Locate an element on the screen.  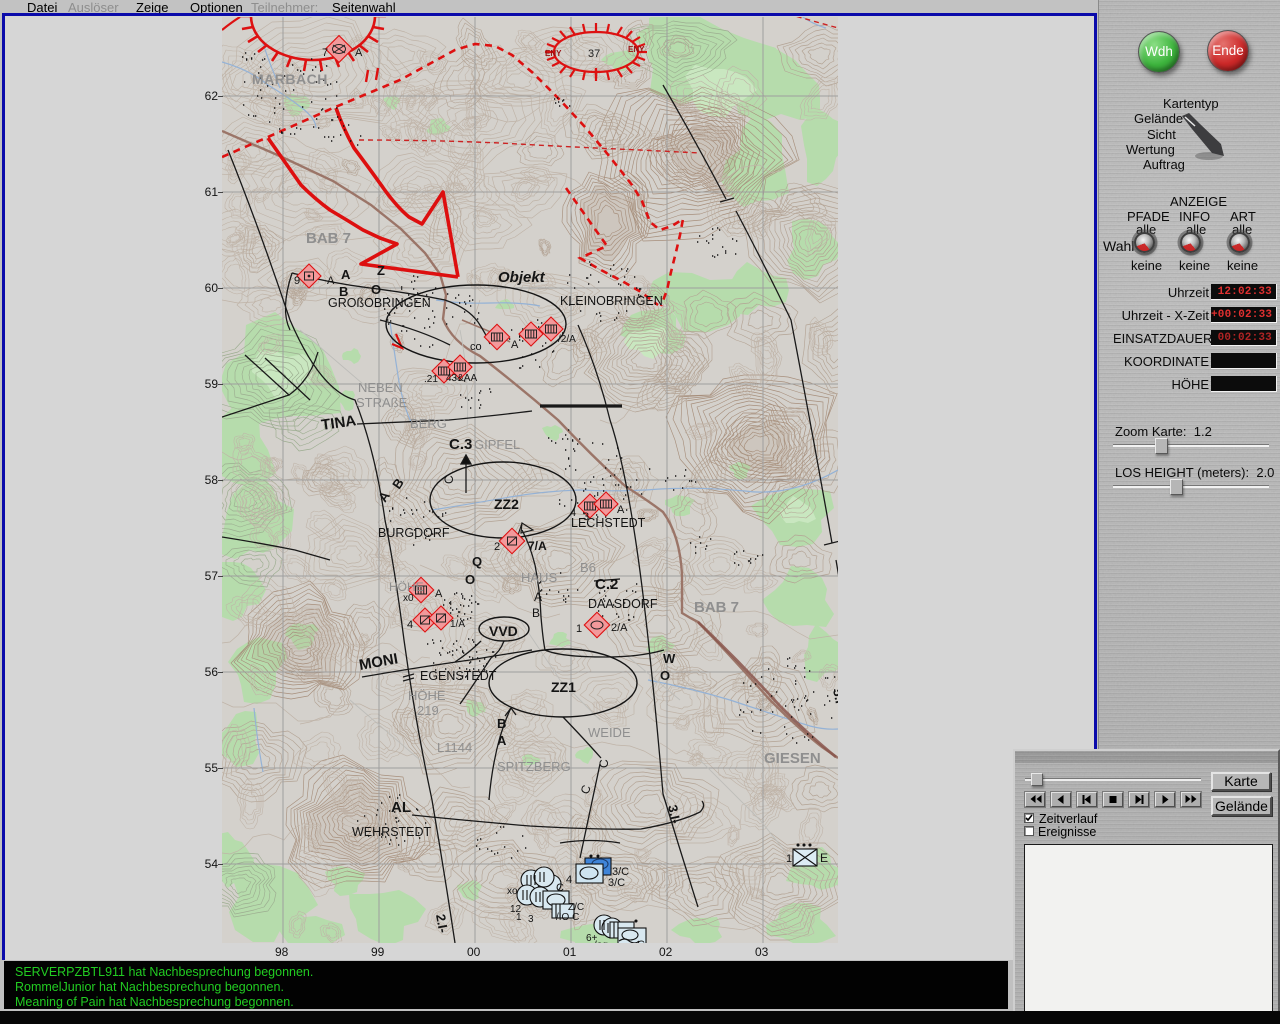
svg-text: EGENSTEDT is located at coordinates (458, 676).